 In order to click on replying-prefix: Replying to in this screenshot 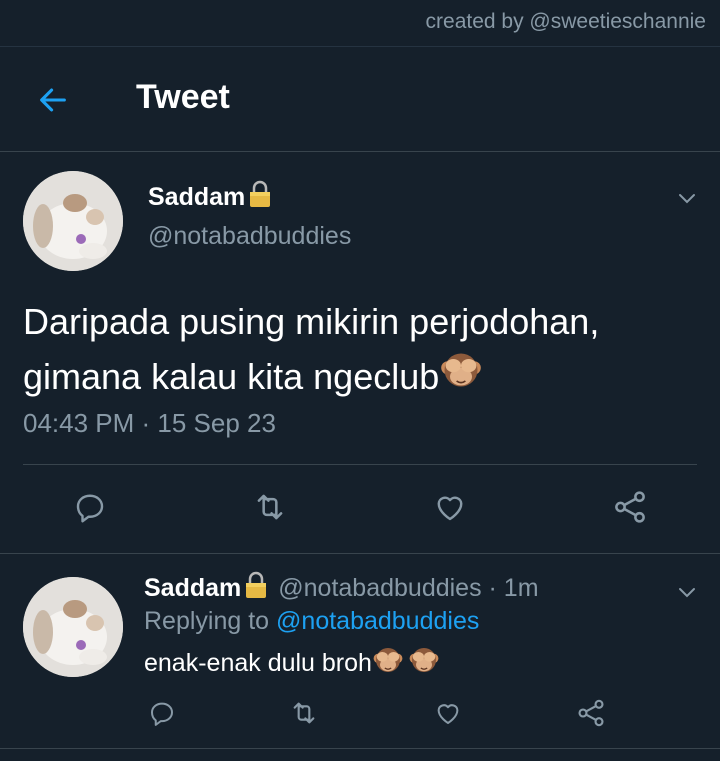, I will do `click(207, 621)`.